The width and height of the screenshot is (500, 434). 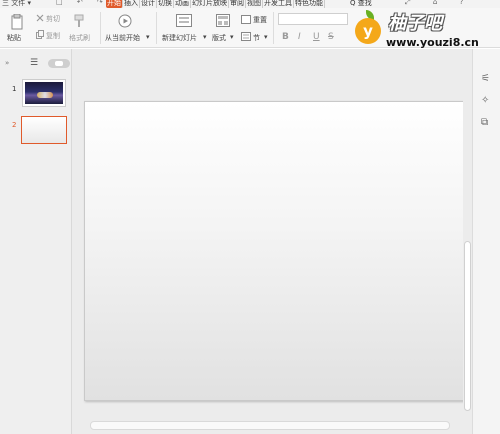 What do you see at coordinates (256, 38) in the screenshot?
I see `section-button: 节` at bounding box center [256, 38].